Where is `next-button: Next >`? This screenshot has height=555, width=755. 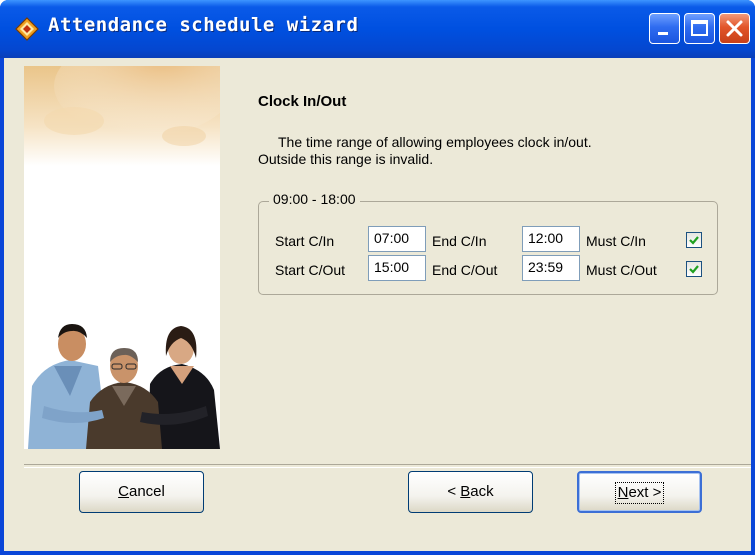 next-button: Next > is located at coordinates (639, 492).